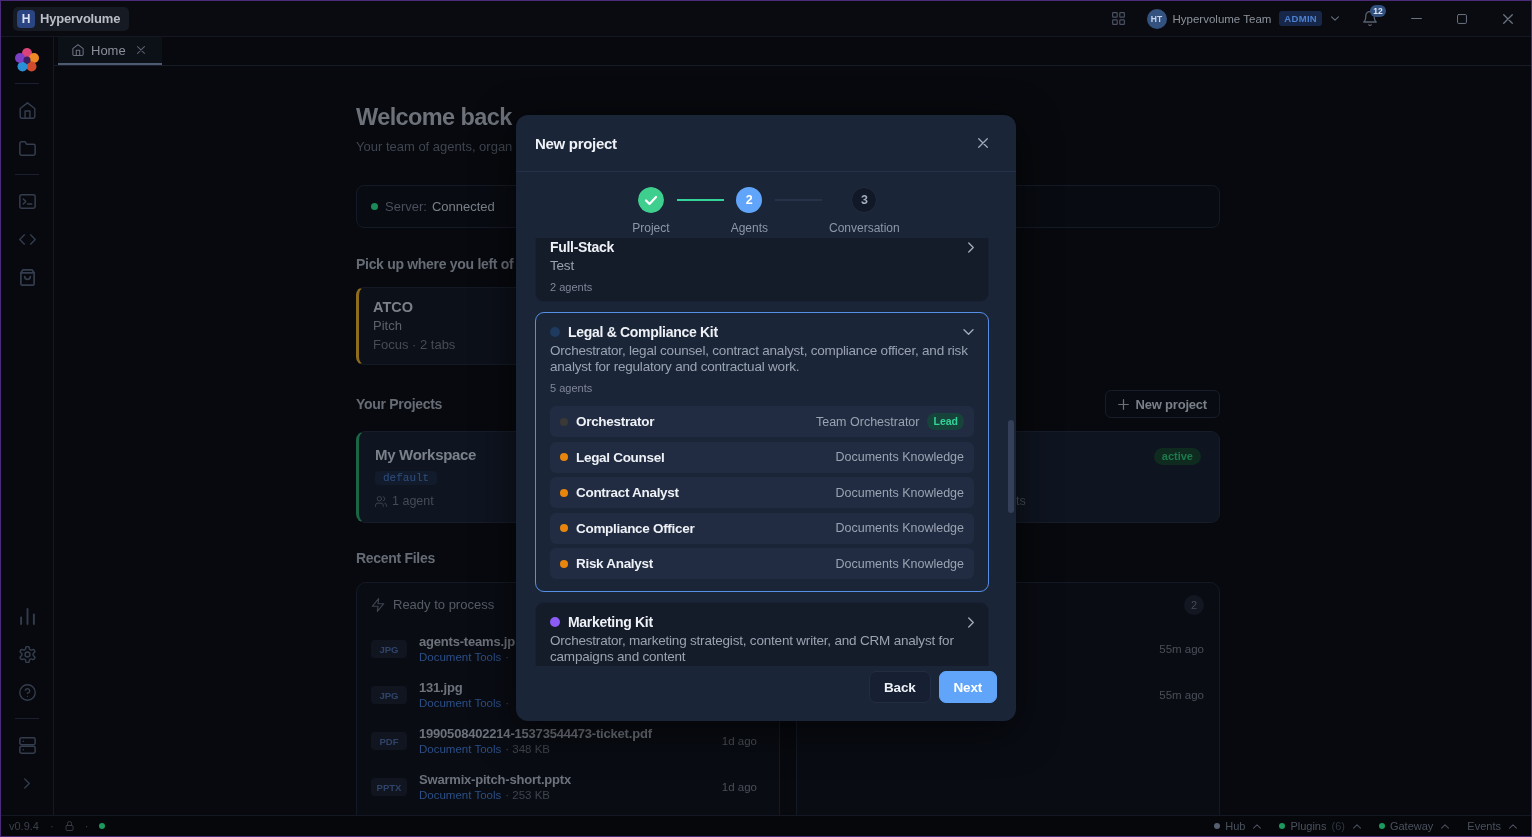 The width and height of the screenshot is (1532, 837). Describe the element at coordinates (395, 558) in the screenshot. I see `section-heading: Recent Files` at that location.